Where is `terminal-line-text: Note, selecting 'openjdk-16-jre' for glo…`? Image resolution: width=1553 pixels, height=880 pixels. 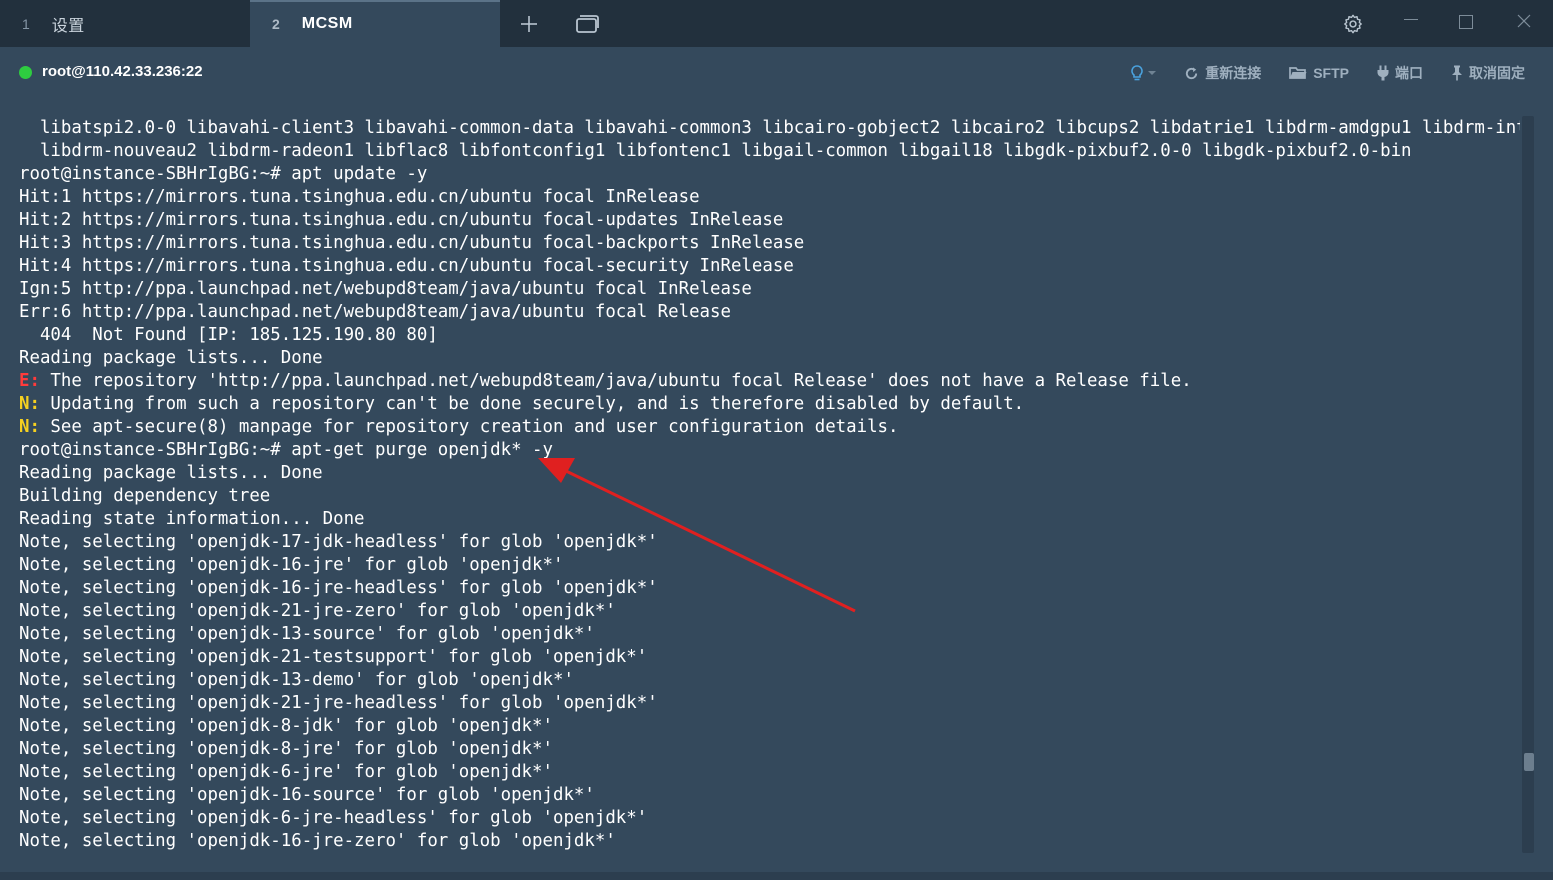 terminal-line-text: Note, selecting 'openjdk-16-jre' for glo… is located at coordinates (291, 565).